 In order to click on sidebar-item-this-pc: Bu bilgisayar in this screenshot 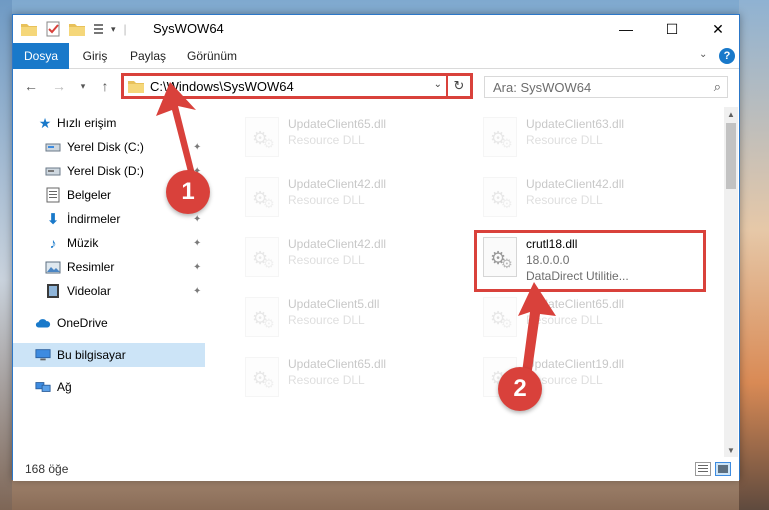, I will do `click(109, 355)`.